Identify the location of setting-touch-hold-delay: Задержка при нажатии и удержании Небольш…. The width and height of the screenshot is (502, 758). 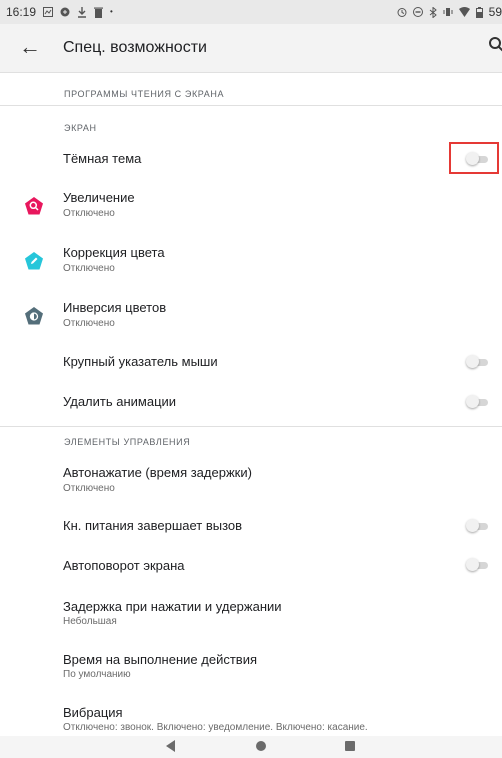
(251, 614).